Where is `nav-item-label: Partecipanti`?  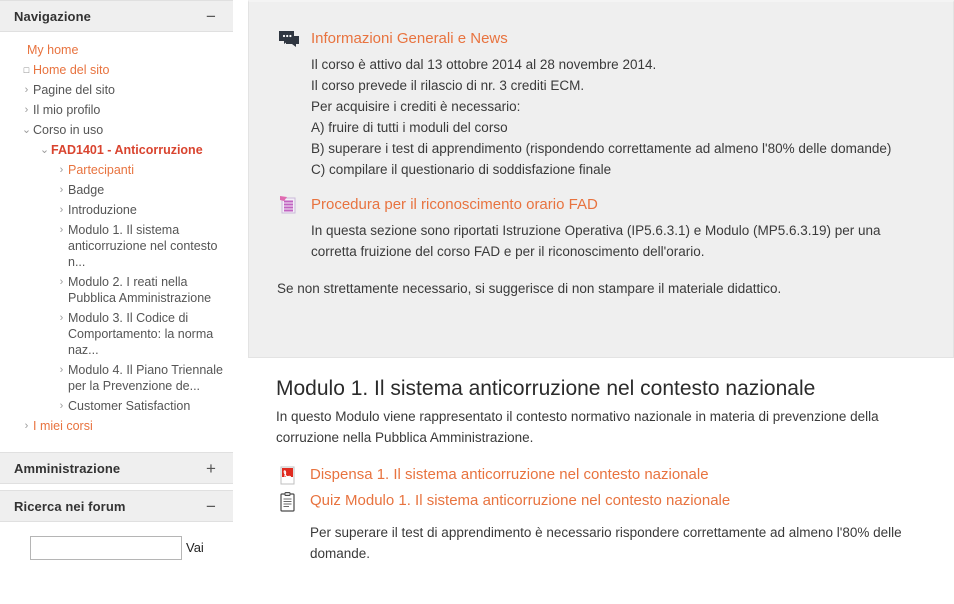 nav-item-label: Partecipanti is located at coordinates (101, 170).